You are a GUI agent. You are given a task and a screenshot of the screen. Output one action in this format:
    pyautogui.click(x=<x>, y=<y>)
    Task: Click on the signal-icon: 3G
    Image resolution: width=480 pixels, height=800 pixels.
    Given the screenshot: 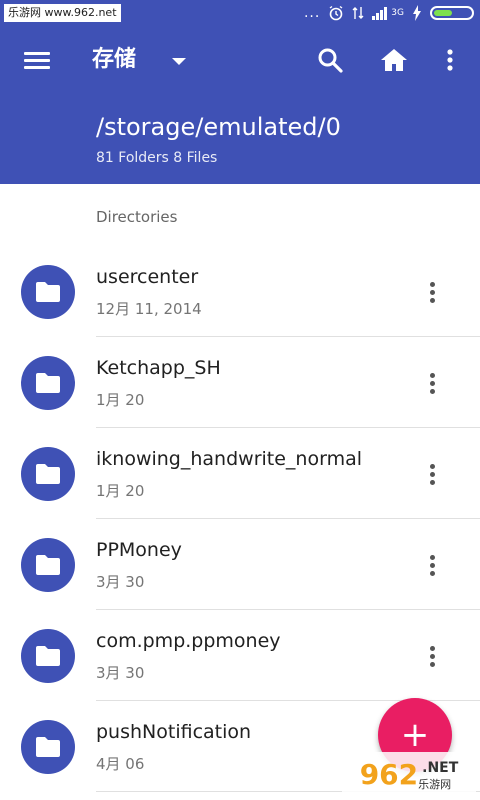 What is the action you would take?
    pyautogui.click(x=388, y=13)
    